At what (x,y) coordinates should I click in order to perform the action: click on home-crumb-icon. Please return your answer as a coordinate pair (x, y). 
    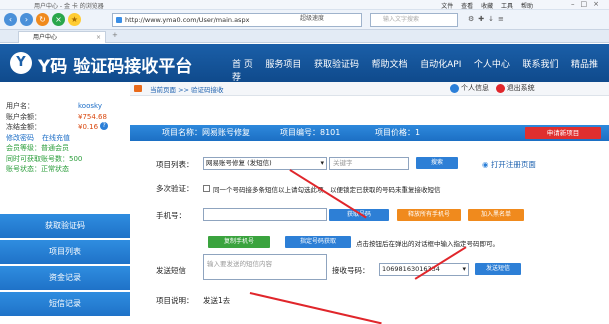
    Looking at the image, I should click on (138, 88).